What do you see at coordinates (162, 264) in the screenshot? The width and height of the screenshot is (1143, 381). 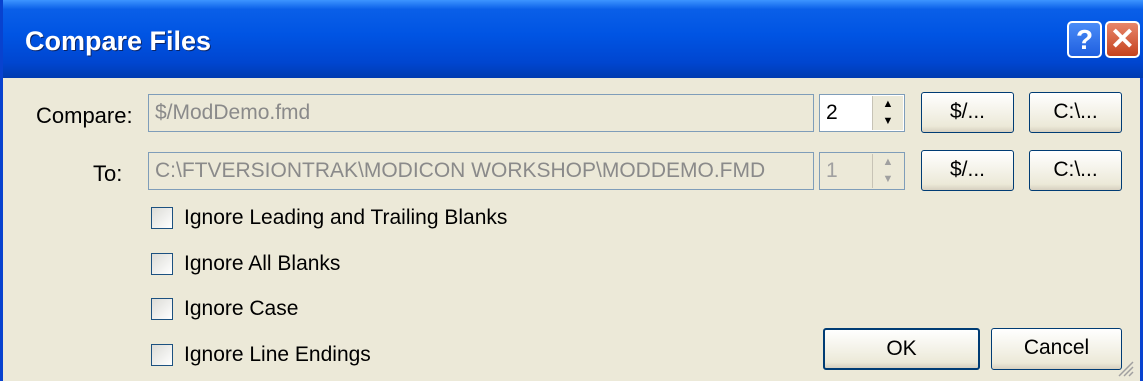 I see `ignore-all-blanks-checkbox` at bounding box center [162, 264].